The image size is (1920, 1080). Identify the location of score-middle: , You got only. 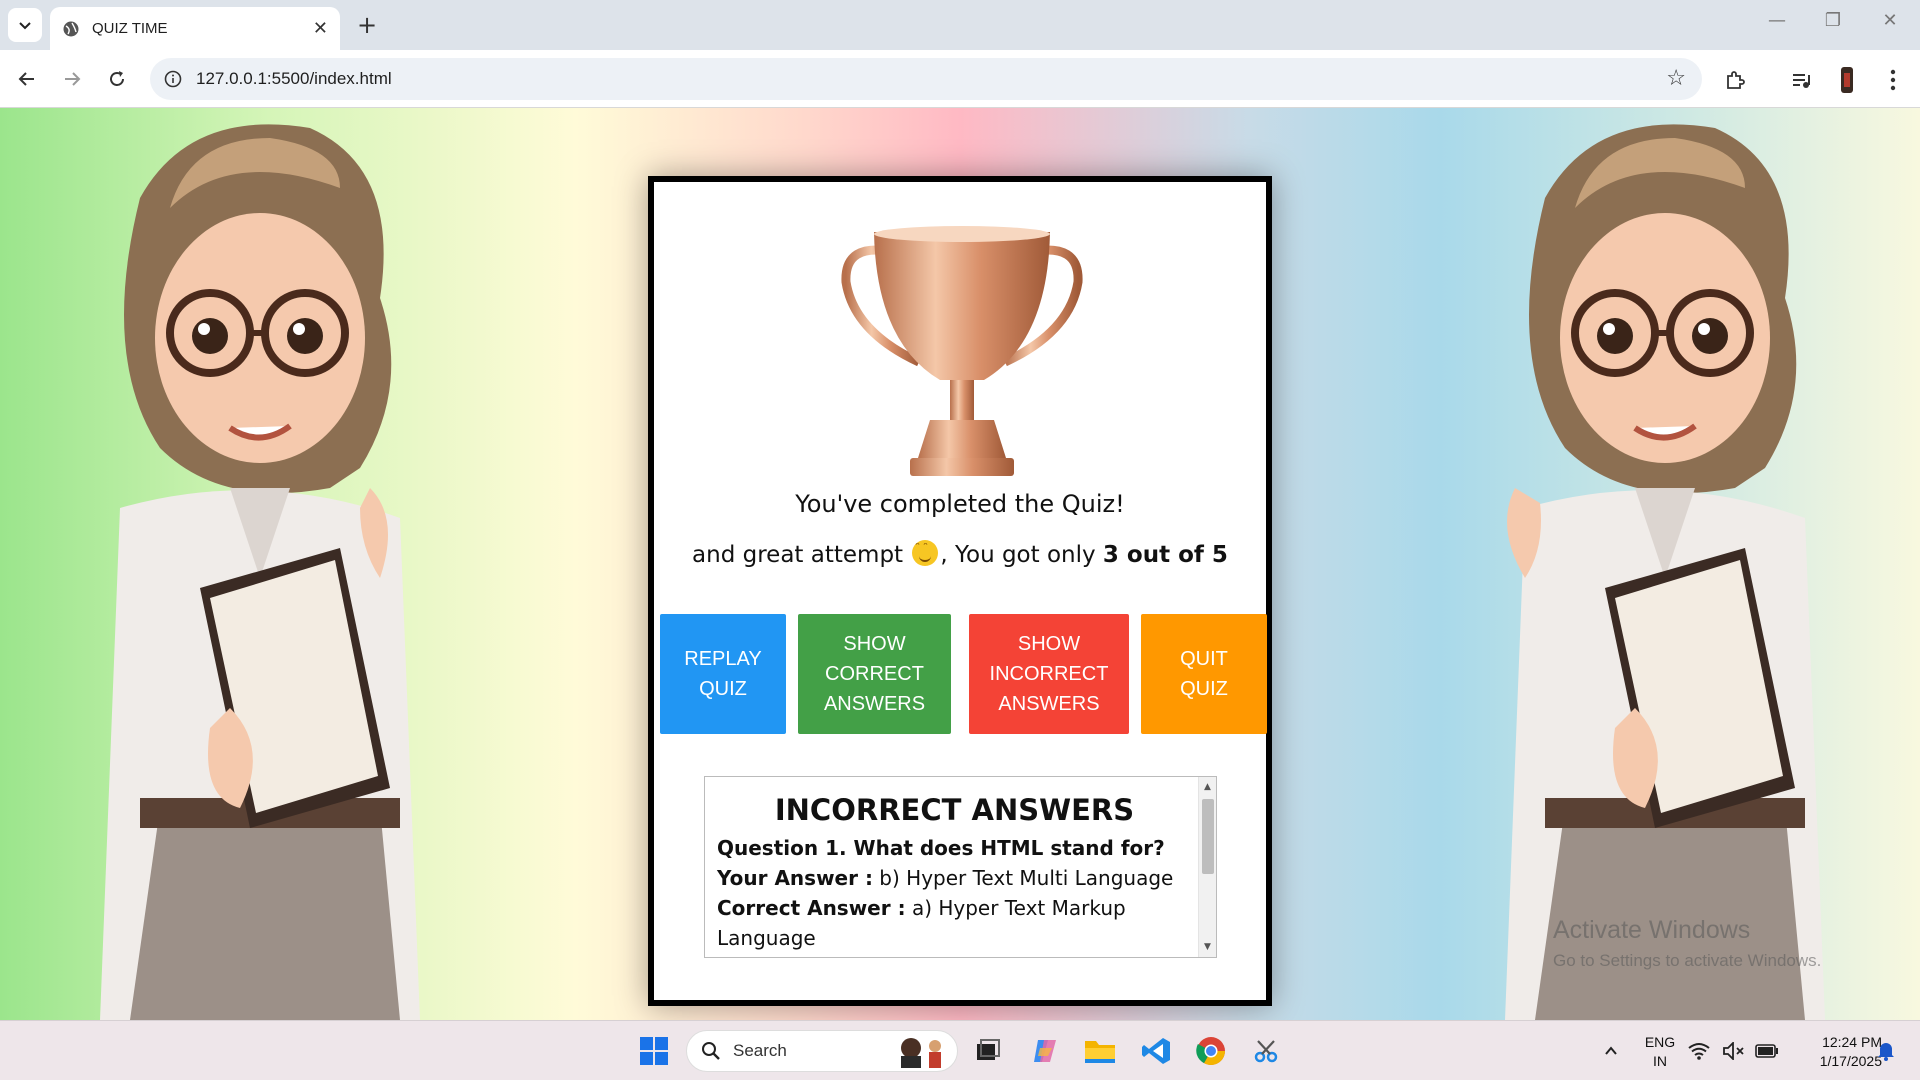
(1018, 555).